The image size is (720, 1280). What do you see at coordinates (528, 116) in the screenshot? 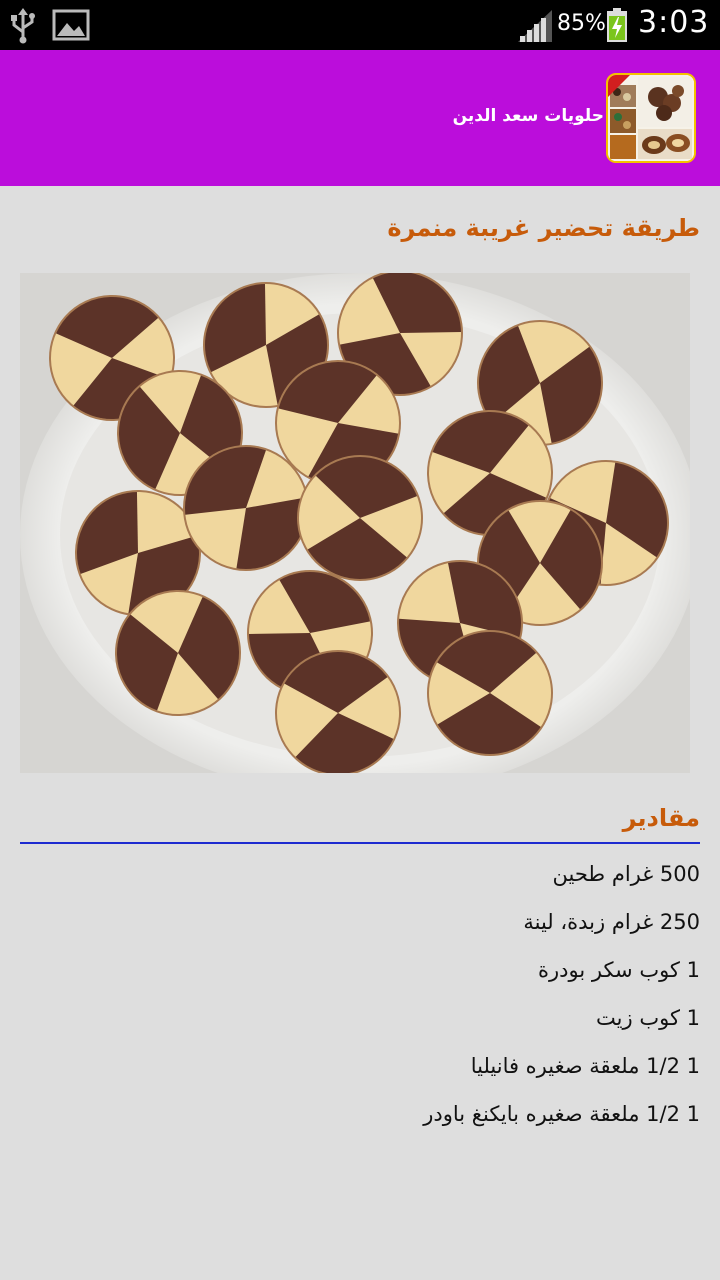
I see `app-title: حلويات سعد الدين` at bounding box center [528, 116].